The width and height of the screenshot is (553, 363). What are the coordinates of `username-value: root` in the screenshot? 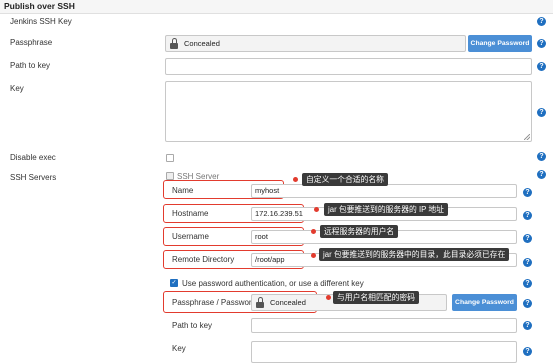 It's located at (261, 236).